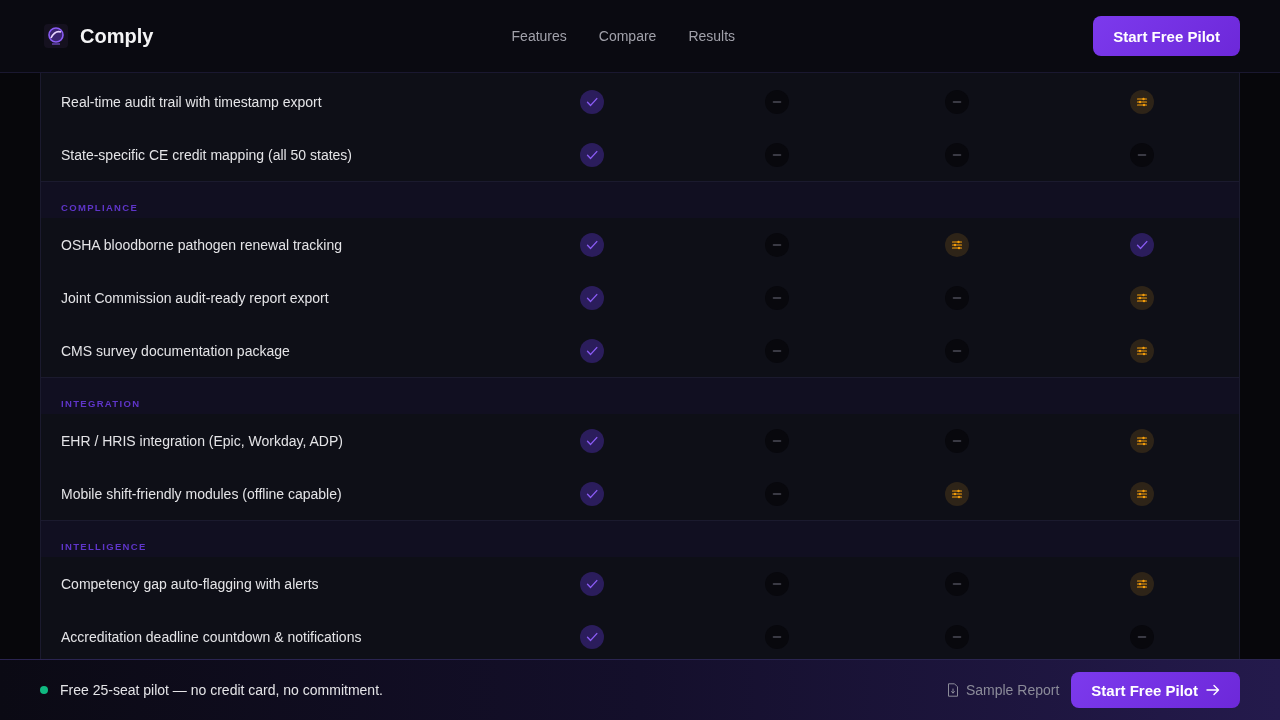 This screenshot has height=720, width=1280. What do you see at coordinates (56, 36) in the screenshot?
I see `logo-icon` at bounding box center [56, 36].